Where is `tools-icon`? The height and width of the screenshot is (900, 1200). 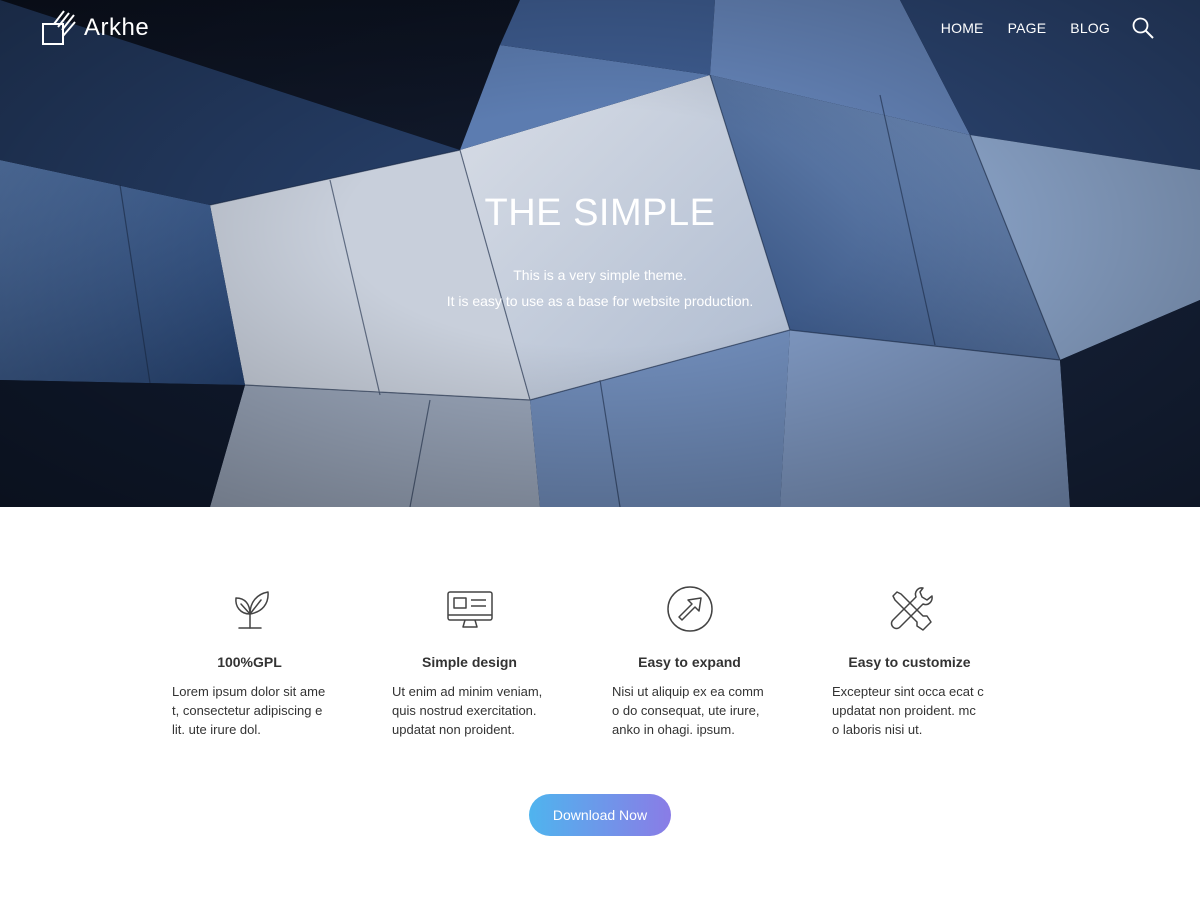
tools-icon is located at coordinates (911, 609).